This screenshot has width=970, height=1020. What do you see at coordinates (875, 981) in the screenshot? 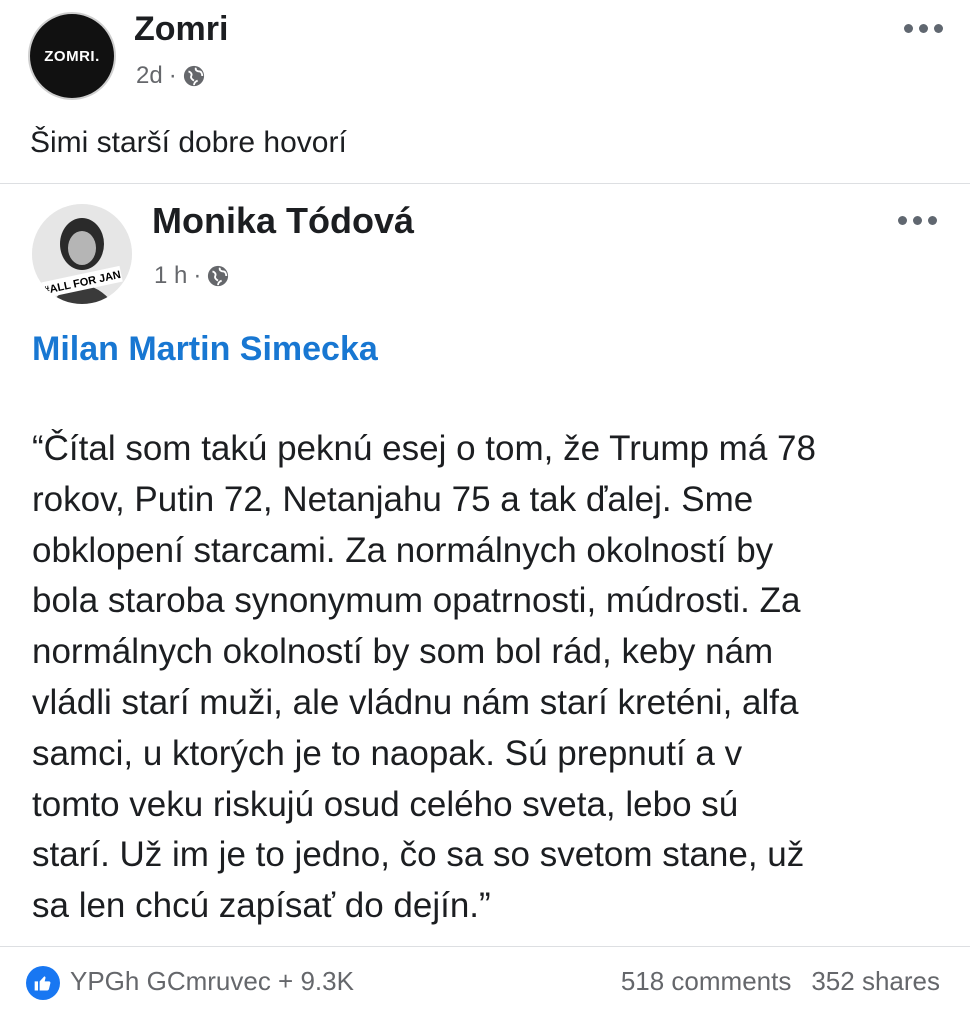
I see `shares-count: 352 shares` at bounding box center [875, 981].